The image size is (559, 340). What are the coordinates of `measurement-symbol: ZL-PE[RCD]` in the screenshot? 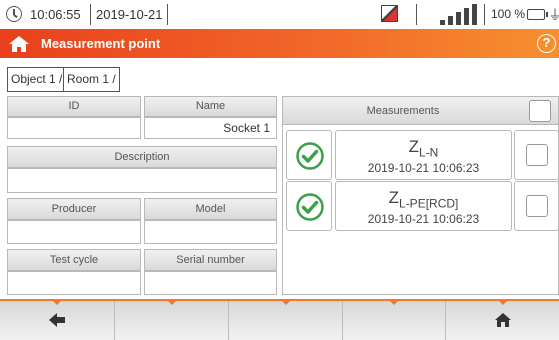 It's located at (423, 199).